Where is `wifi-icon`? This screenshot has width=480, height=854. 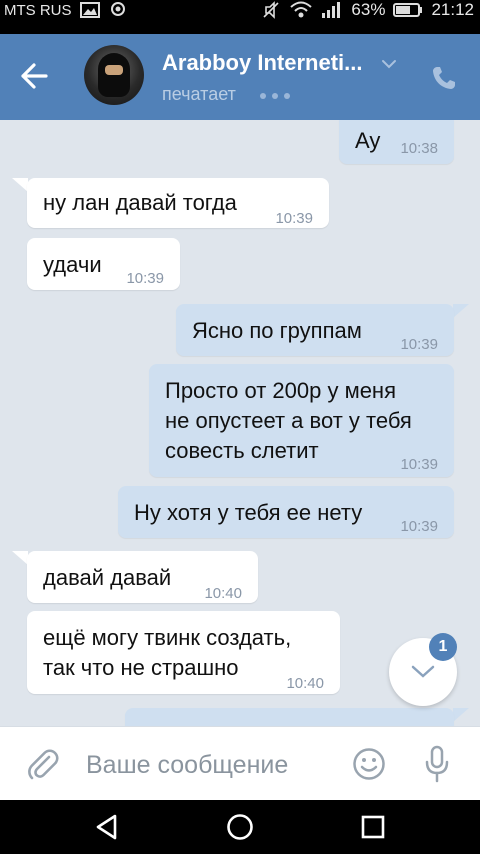 wifi-icon is located at coordinates (301, 10).